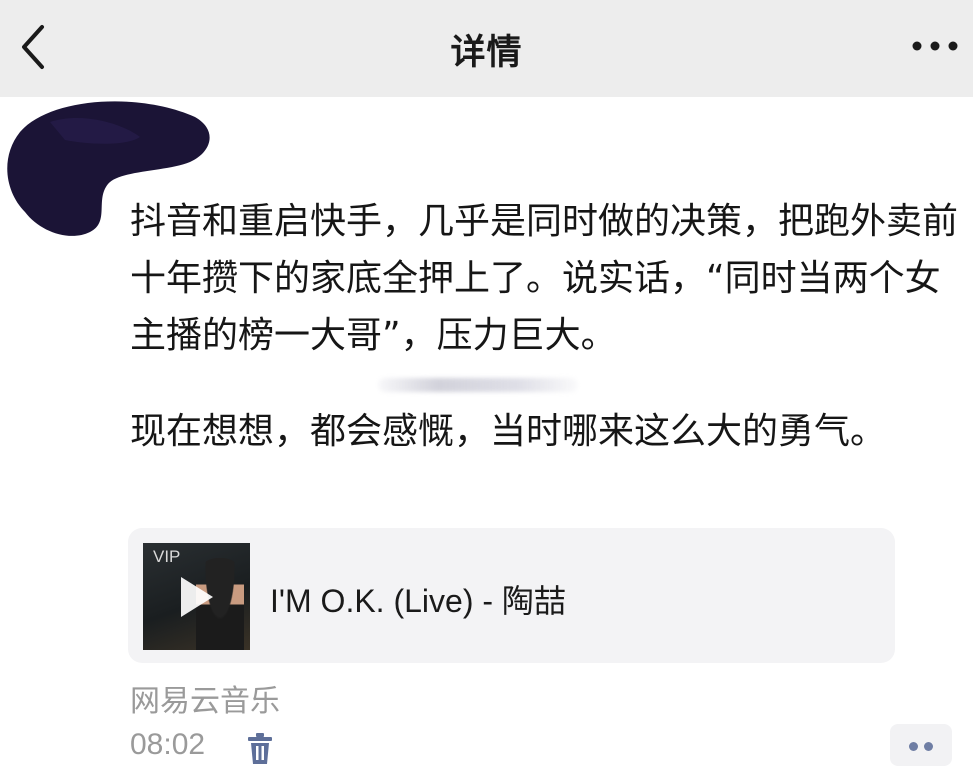  I want to click on blurred-watermark, so click(478, 385).